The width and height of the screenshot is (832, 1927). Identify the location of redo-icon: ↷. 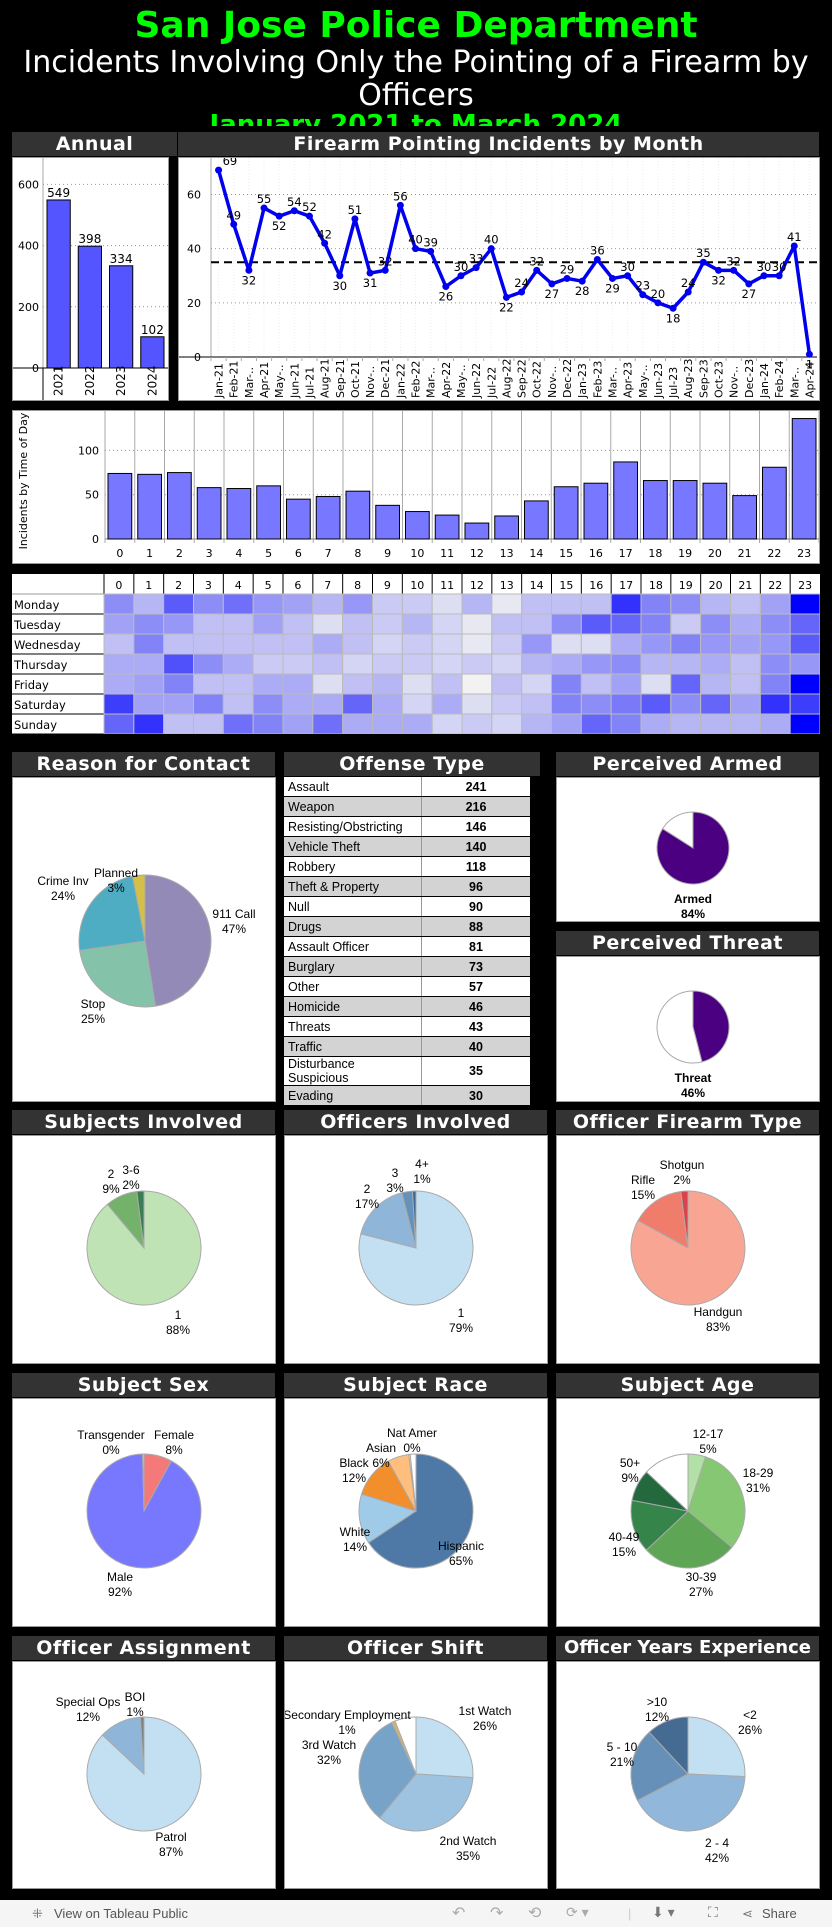
(496, 1913).